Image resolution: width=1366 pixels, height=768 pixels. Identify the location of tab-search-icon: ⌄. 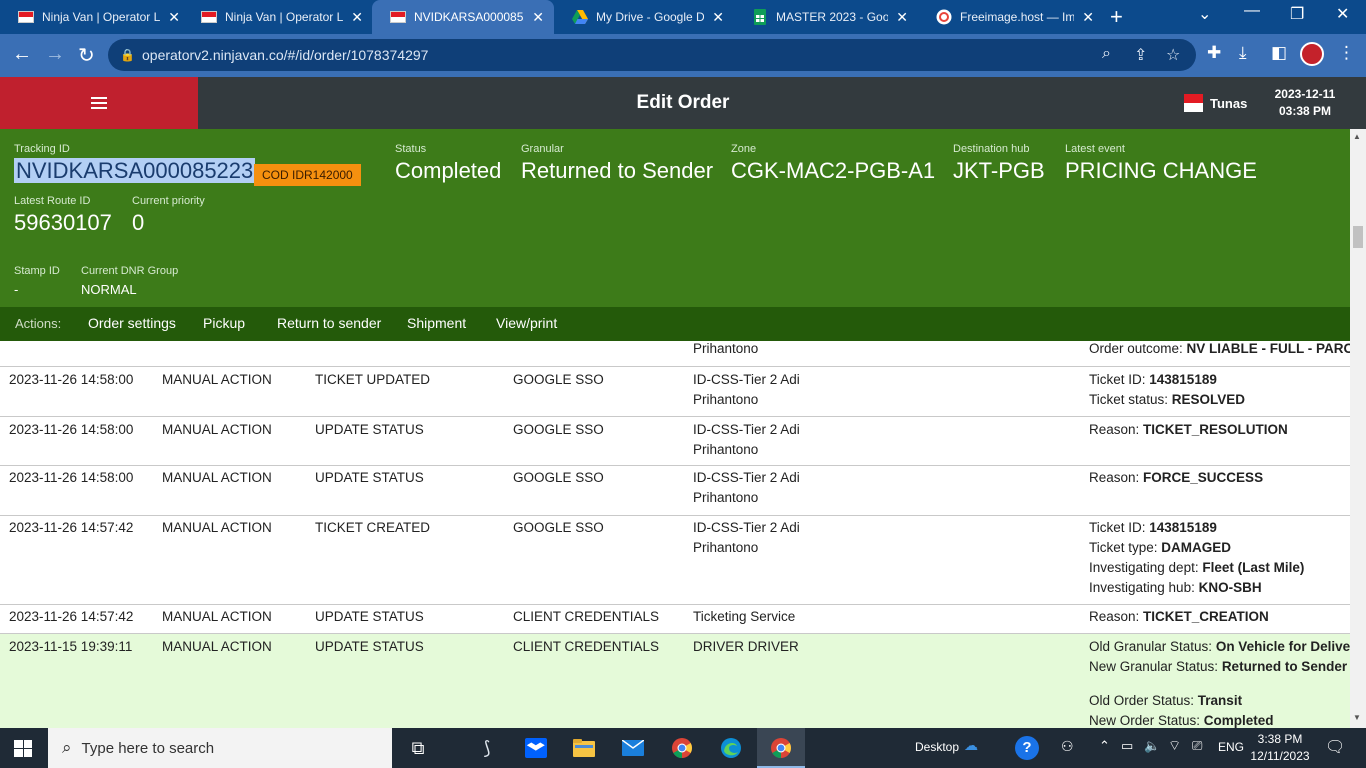
(1204, 14).